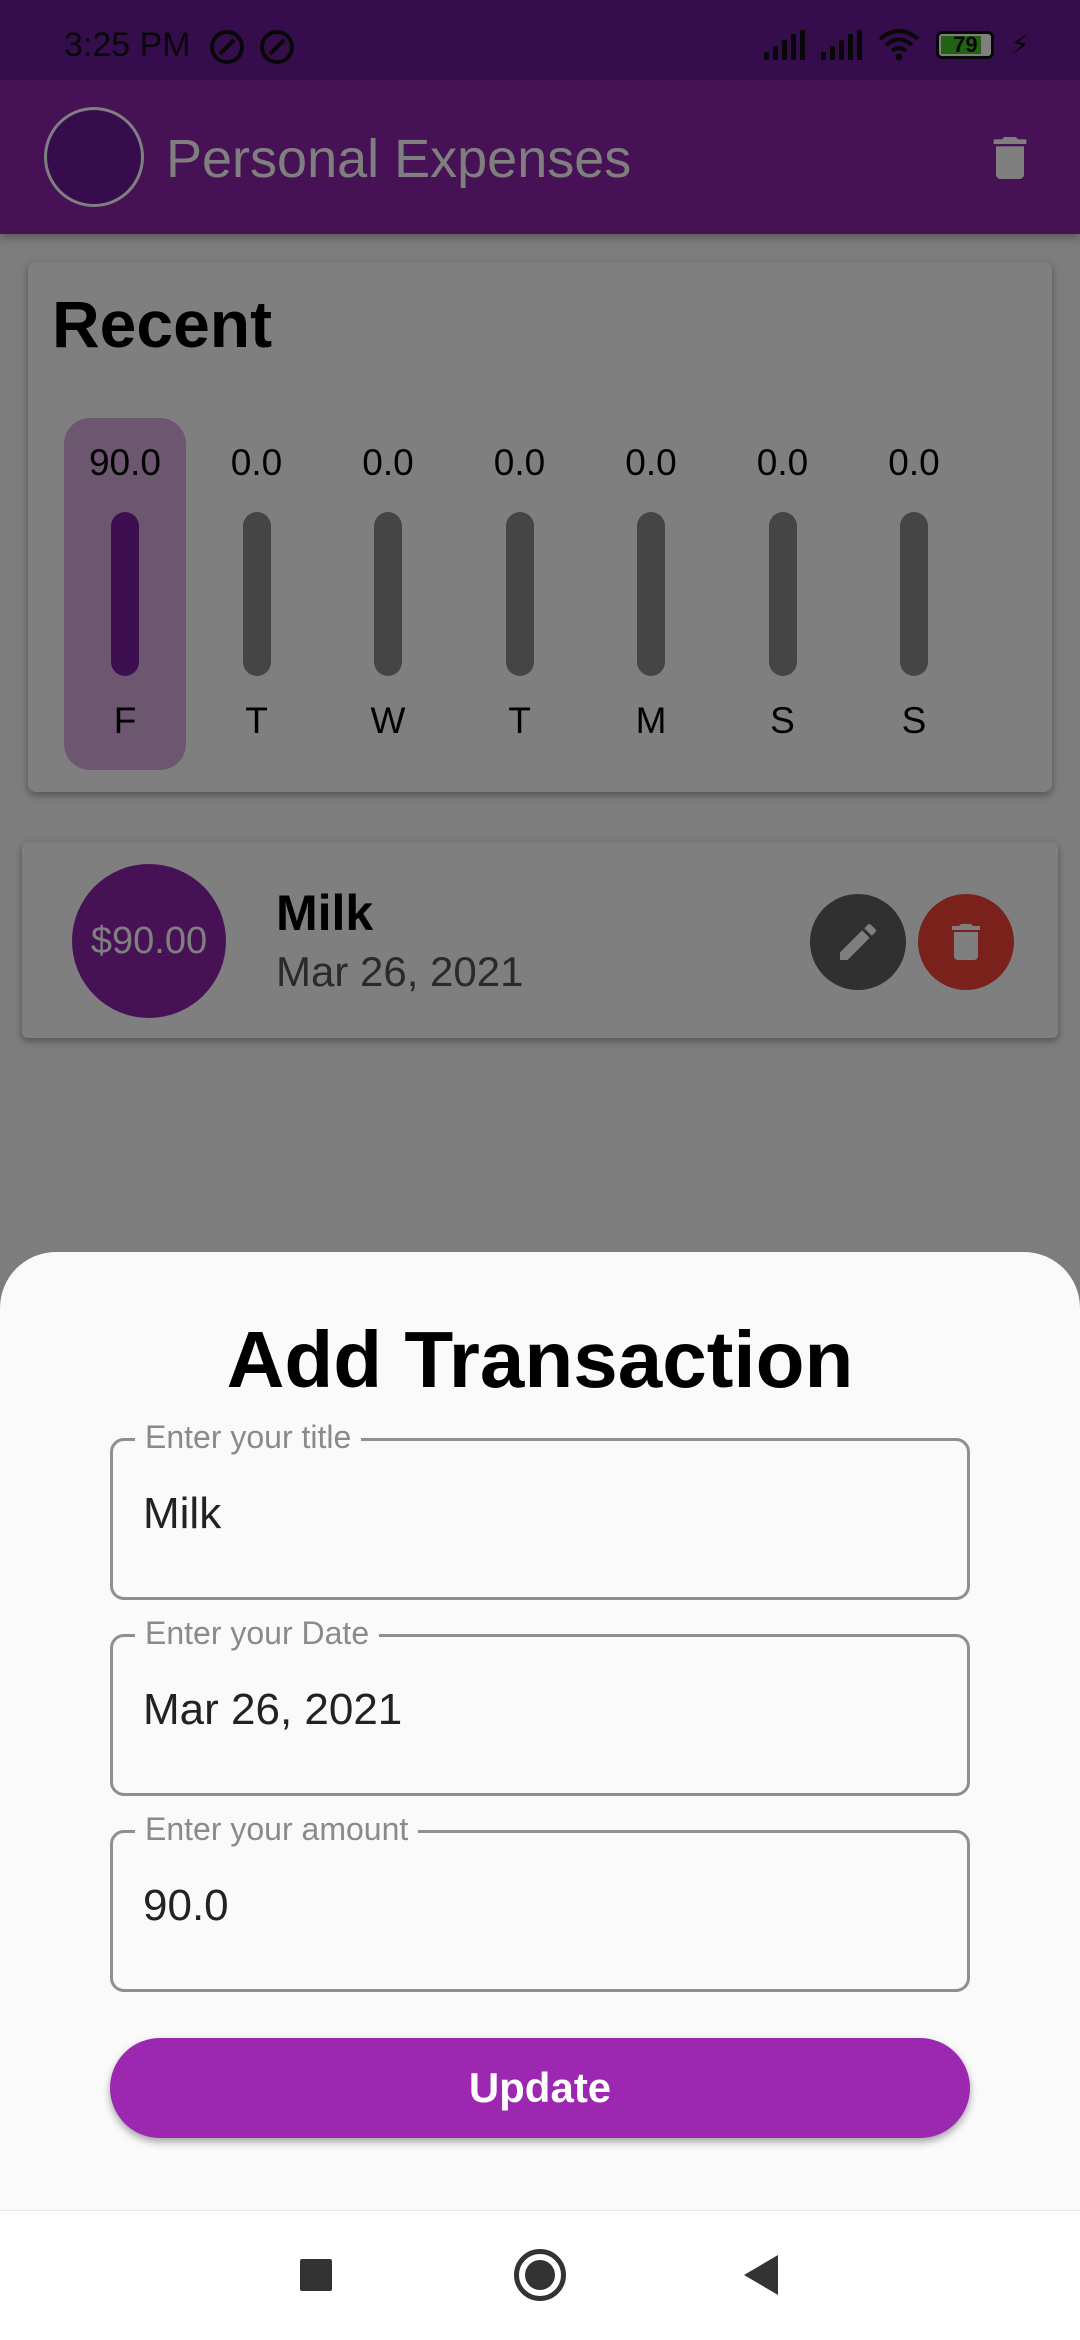  Describe the element at coordinates (257, 1633) in the screenshot. I see `date-field-label: Enter your Date` at that location.